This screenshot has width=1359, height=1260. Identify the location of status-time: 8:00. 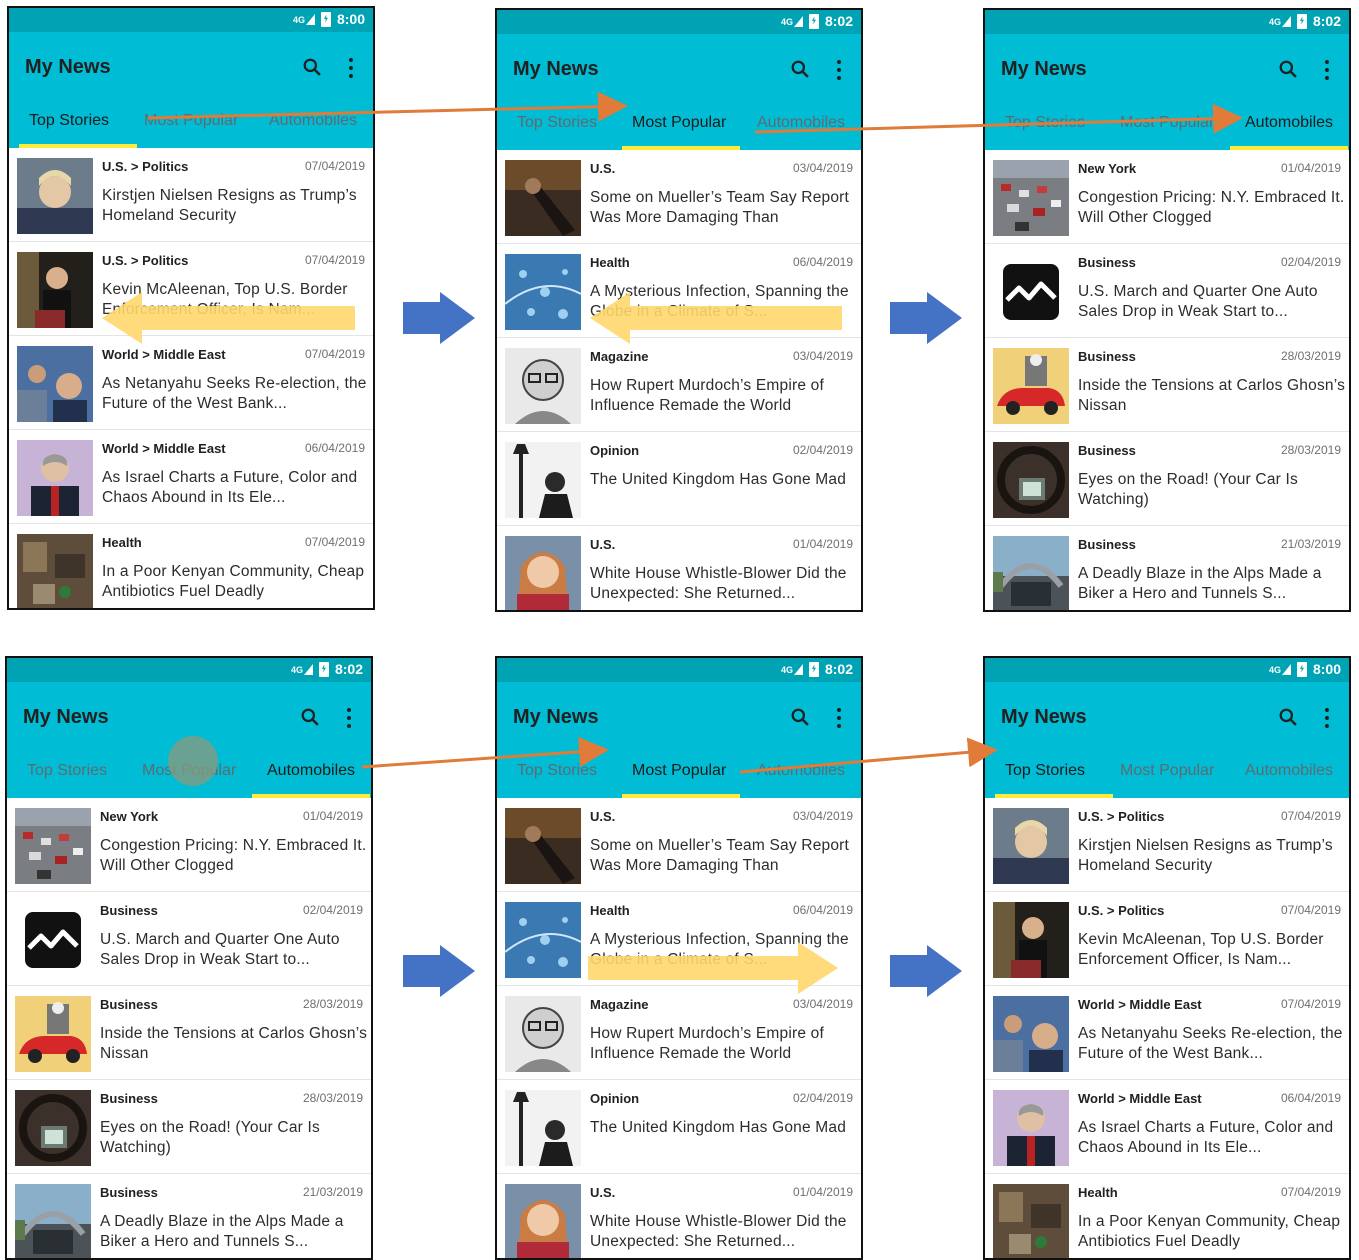
(1326, 669).